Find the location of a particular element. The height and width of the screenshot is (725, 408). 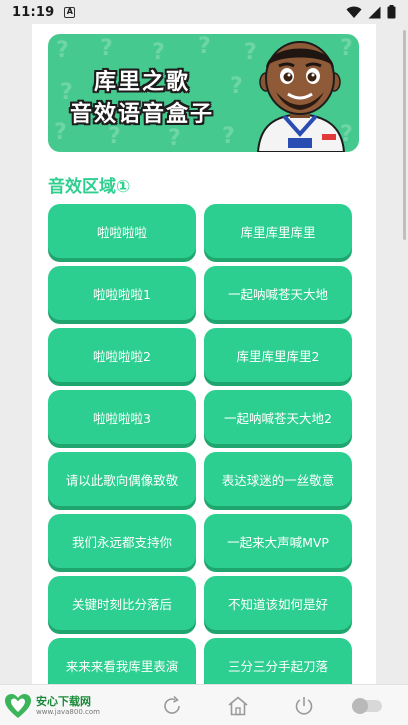

hero-banner: ? ? ? ? ? ? ? ? ? ? ? ? ? 库里之歌 音效语音盒子 is located at coordinates (203, 93).